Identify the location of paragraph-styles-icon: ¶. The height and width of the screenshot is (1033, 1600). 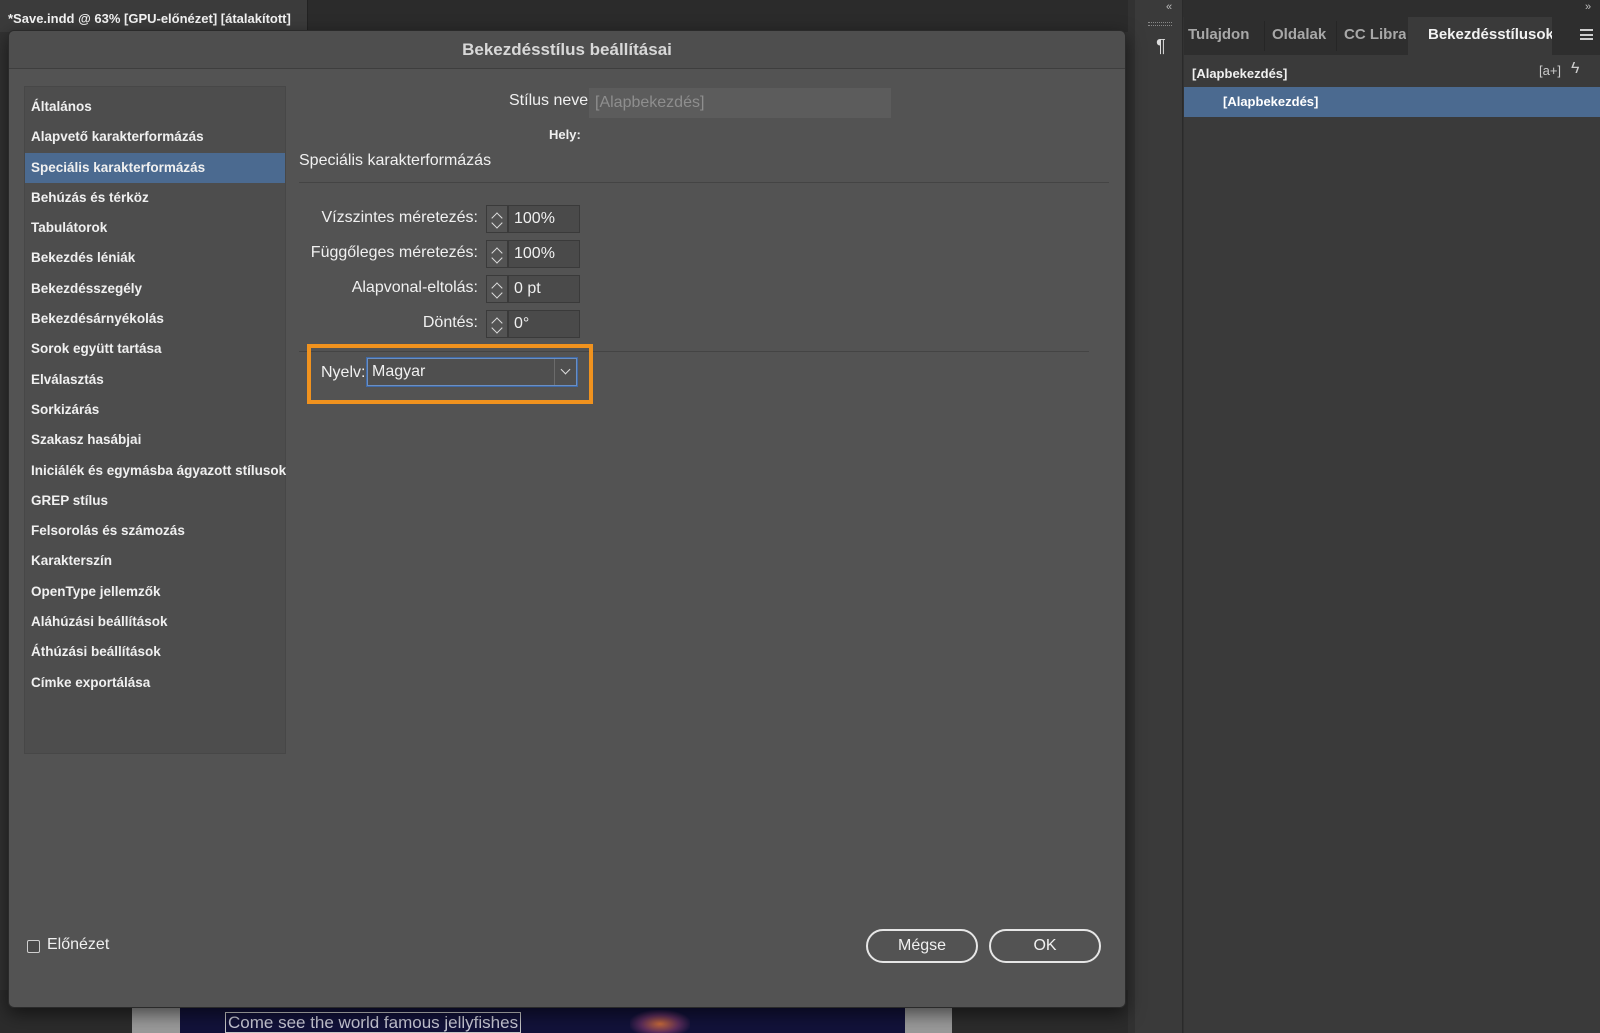
(1161, 49).